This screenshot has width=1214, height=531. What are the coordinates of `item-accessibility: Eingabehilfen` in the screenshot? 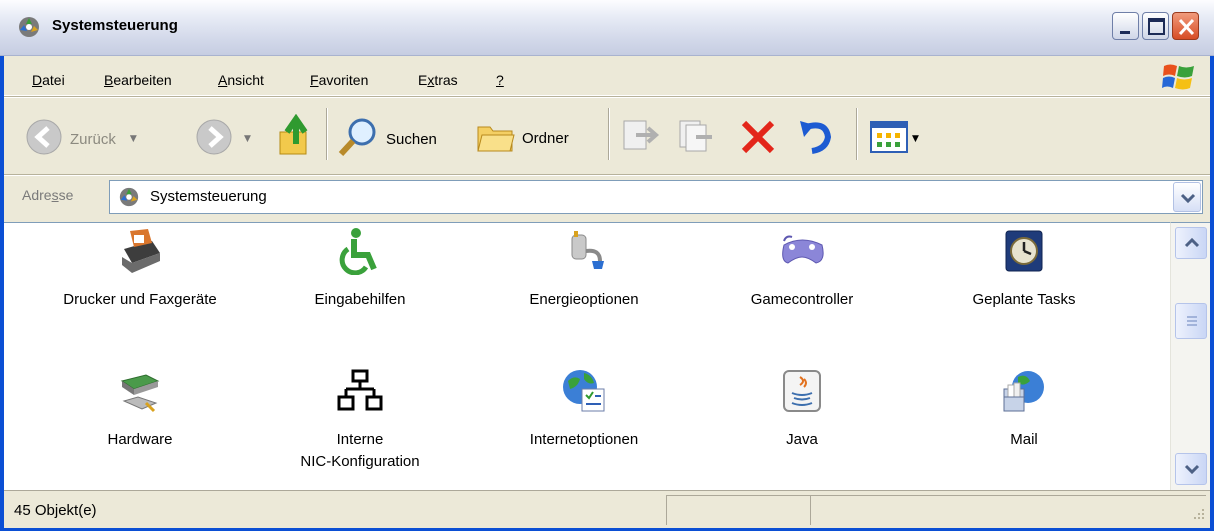 It's located at (360, 269).